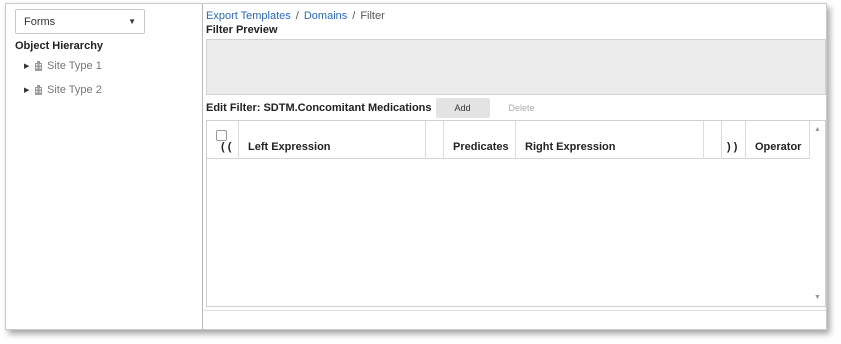 The width and height of the screenshot is (841, 344). I want to click on tree-item-site-type-1: ▶ Site Type 1, so click(63, 66).